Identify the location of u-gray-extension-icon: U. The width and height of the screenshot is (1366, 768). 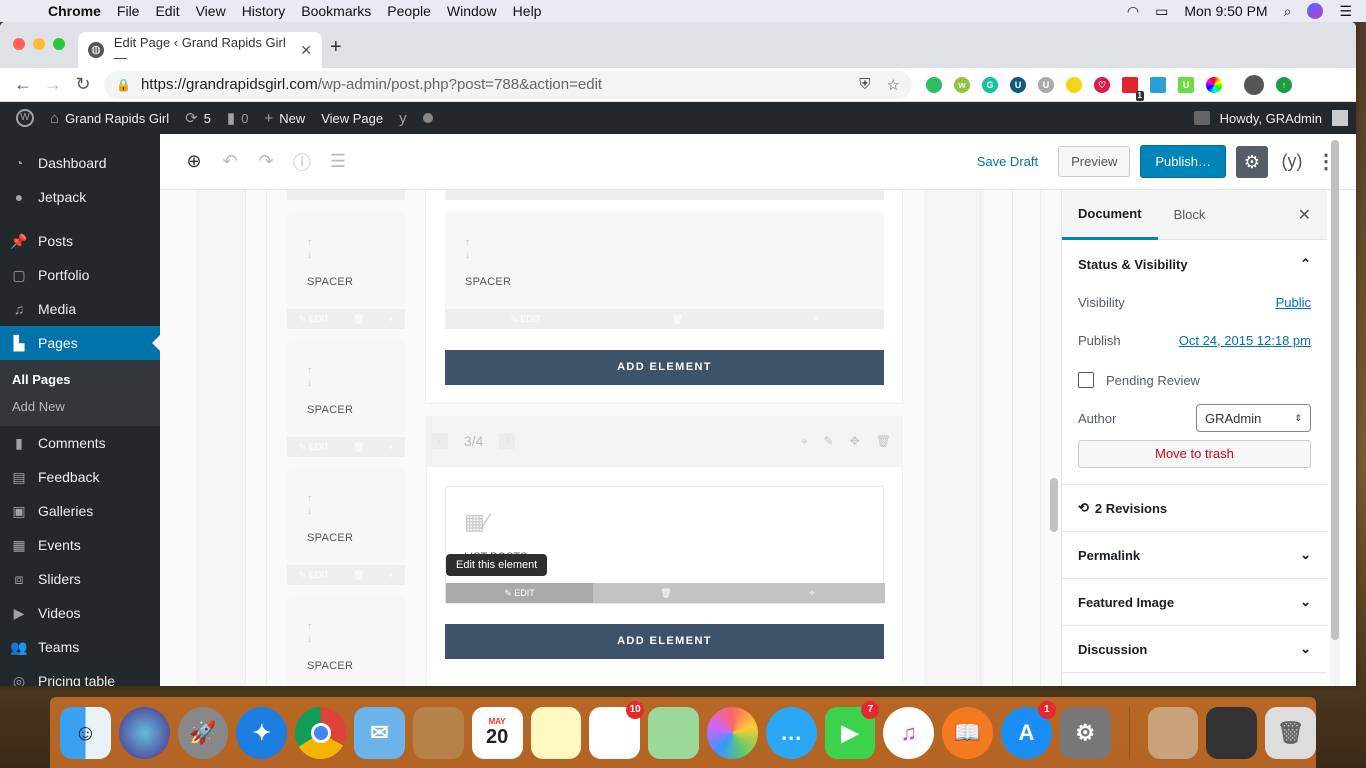
(1046, 84).